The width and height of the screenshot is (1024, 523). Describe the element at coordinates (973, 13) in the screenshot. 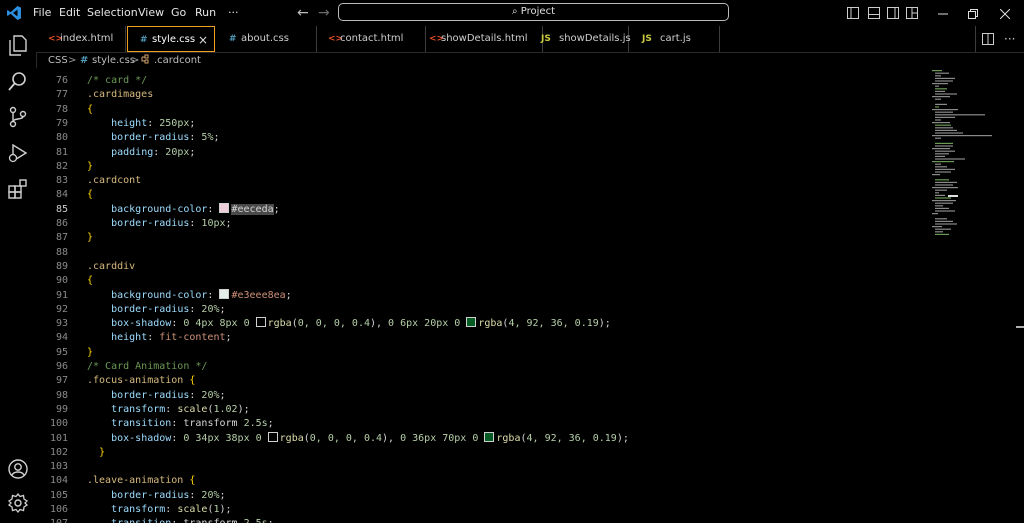

I see `restore-icon` at that location.